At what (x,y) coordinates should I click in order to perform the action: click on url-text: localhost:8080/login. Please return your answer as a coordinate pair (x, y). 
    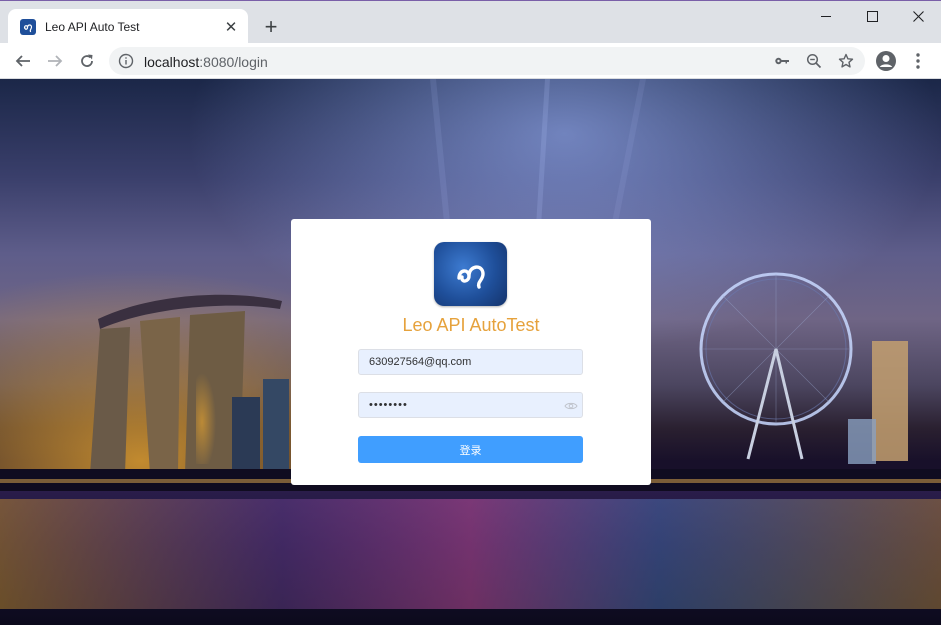
    Looking at the image, I should click on (206, 62).